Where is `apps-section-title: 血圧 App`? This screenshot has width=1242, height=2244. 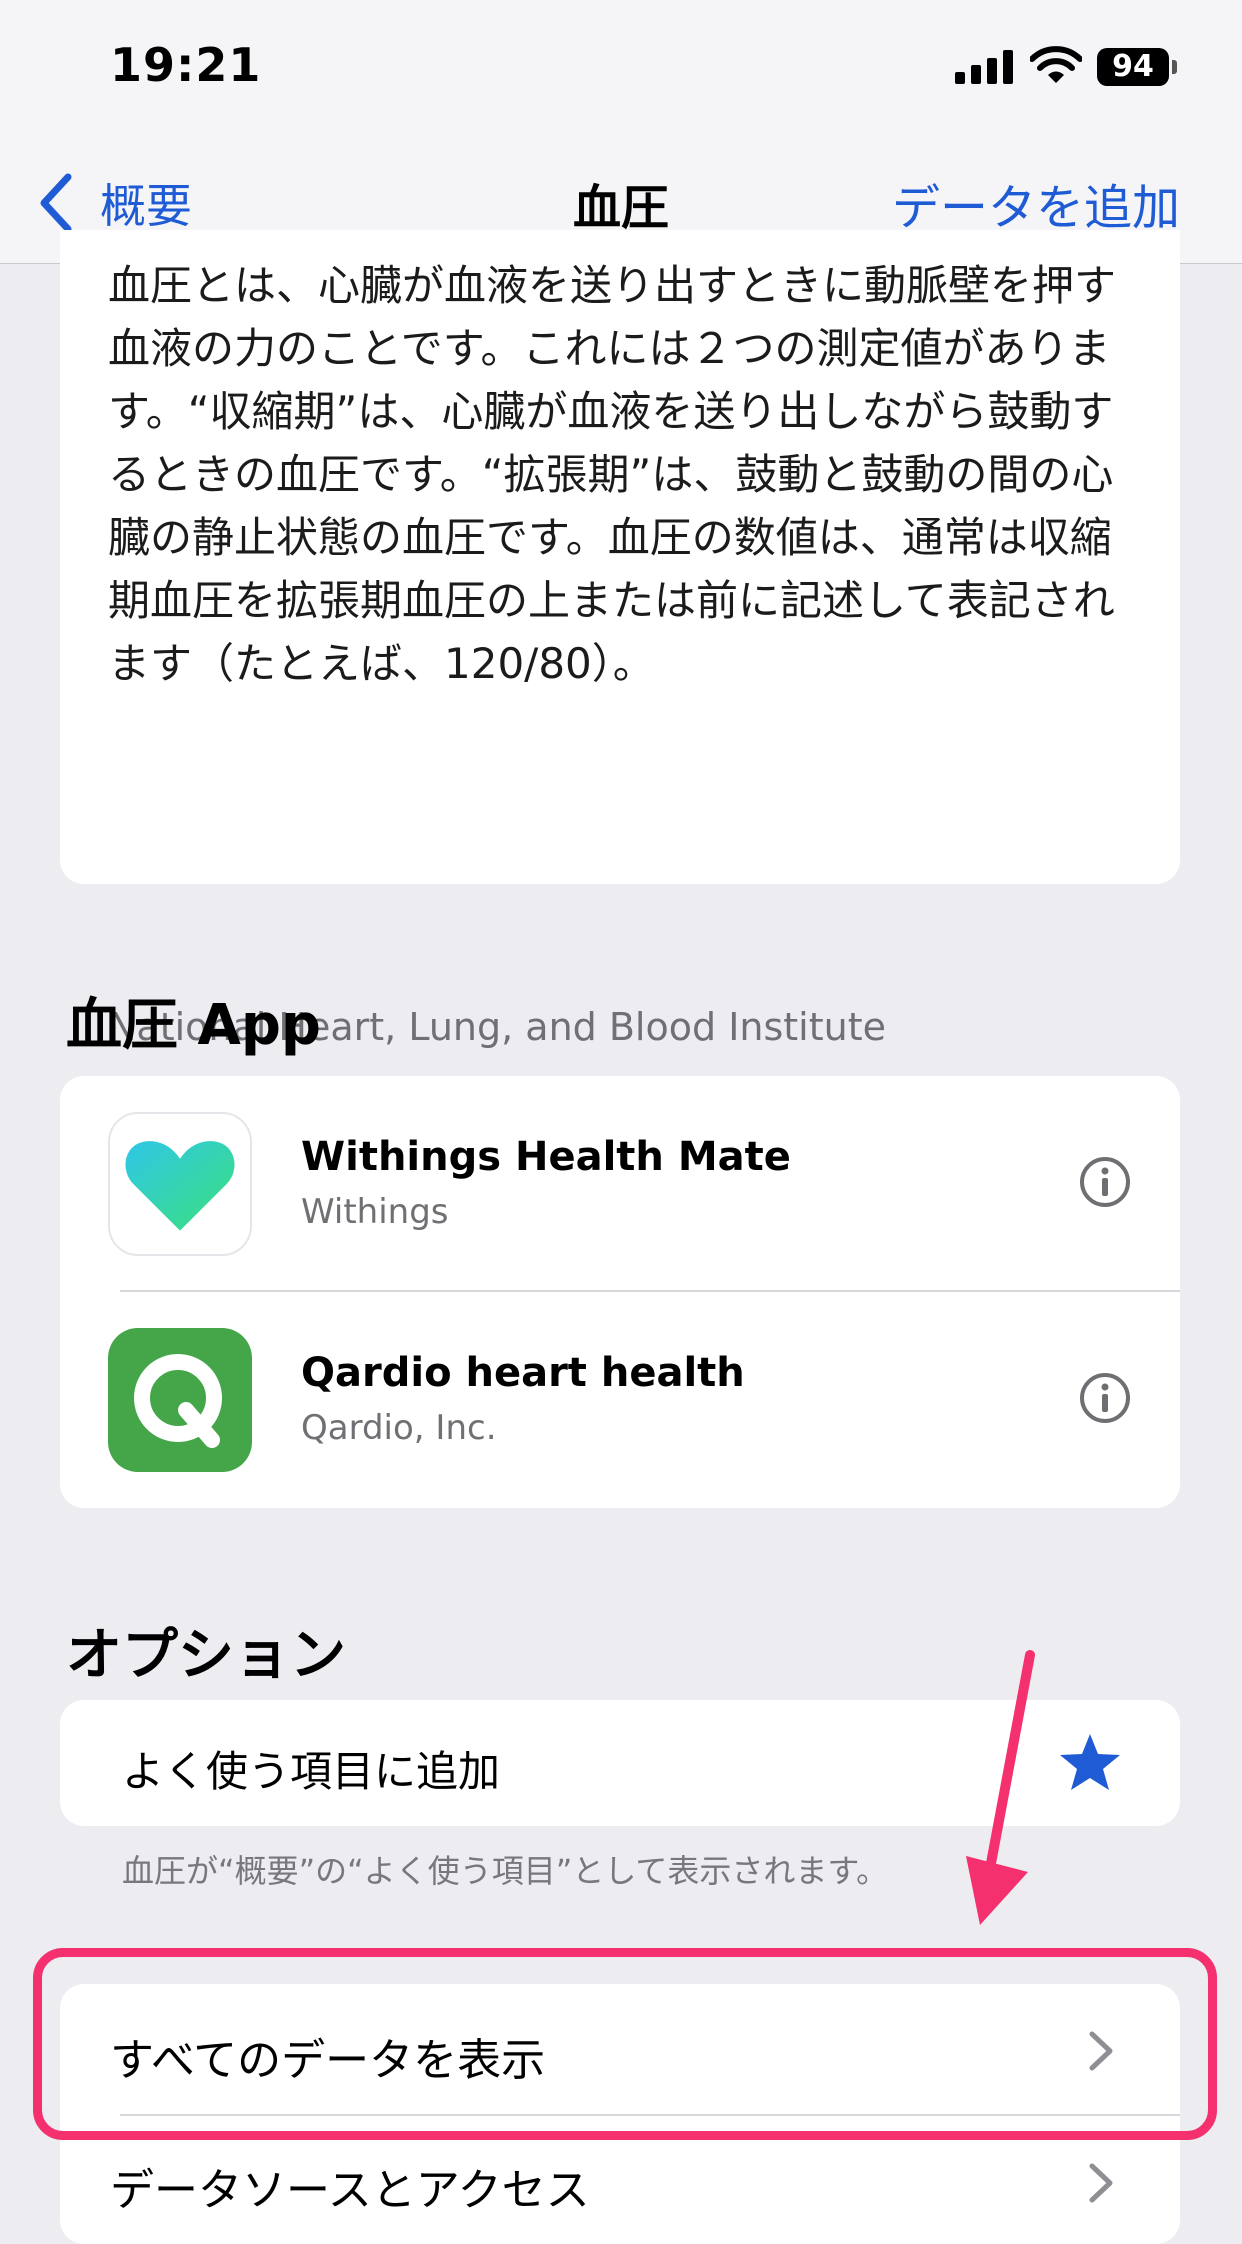 apps-section-title: 血圧 App is located at coordinates (194, 1025).